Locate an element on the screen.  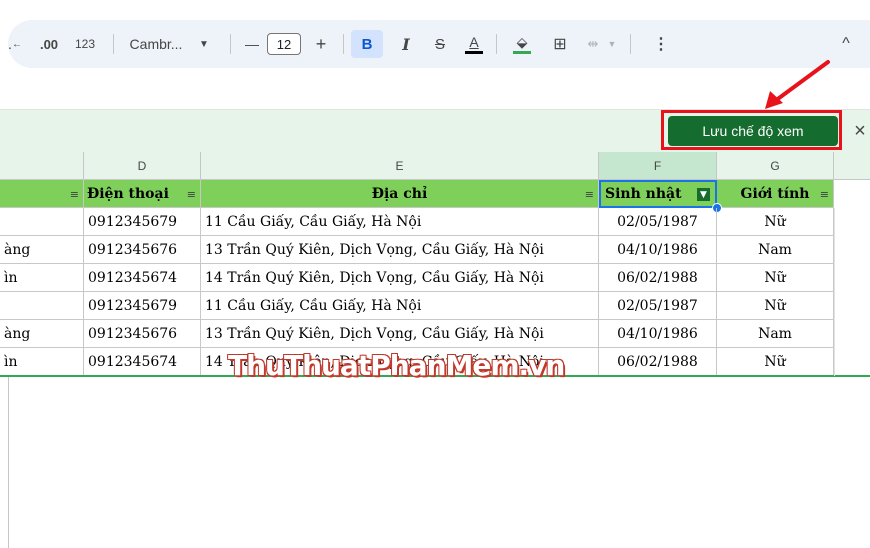
formula-bar is located at coordinates (435, 93).